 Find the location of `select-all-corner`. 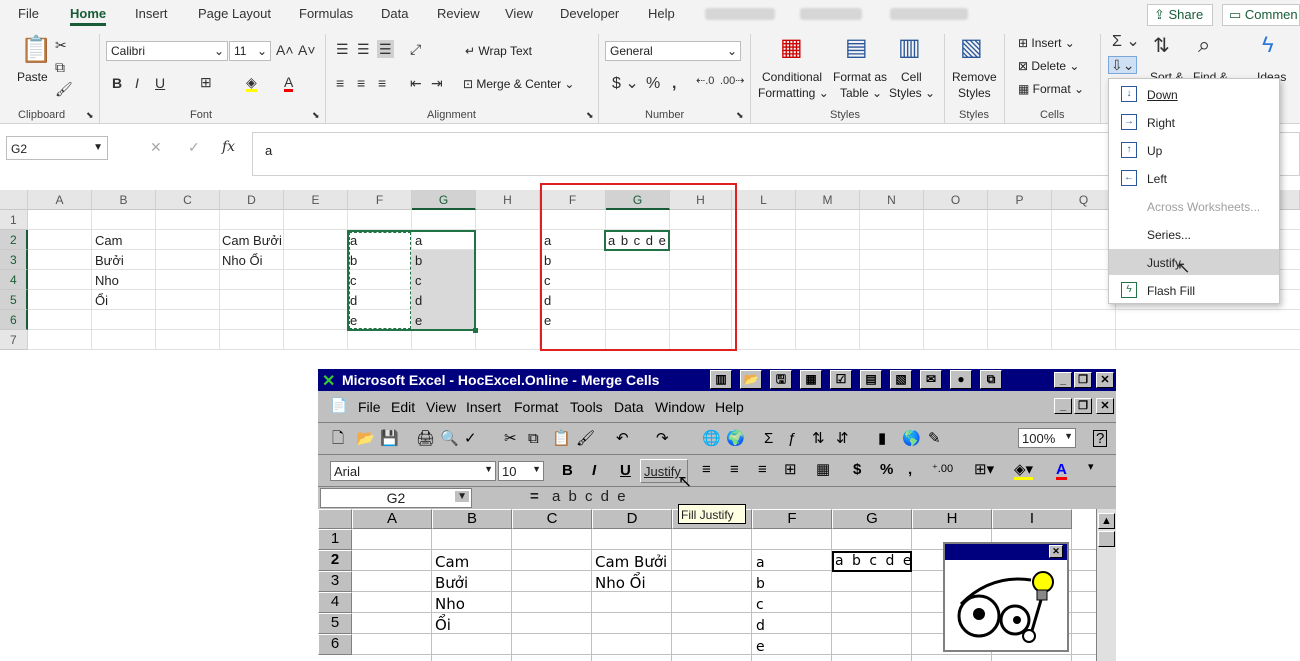

select-all-corner is located at coordinates (335, 519).